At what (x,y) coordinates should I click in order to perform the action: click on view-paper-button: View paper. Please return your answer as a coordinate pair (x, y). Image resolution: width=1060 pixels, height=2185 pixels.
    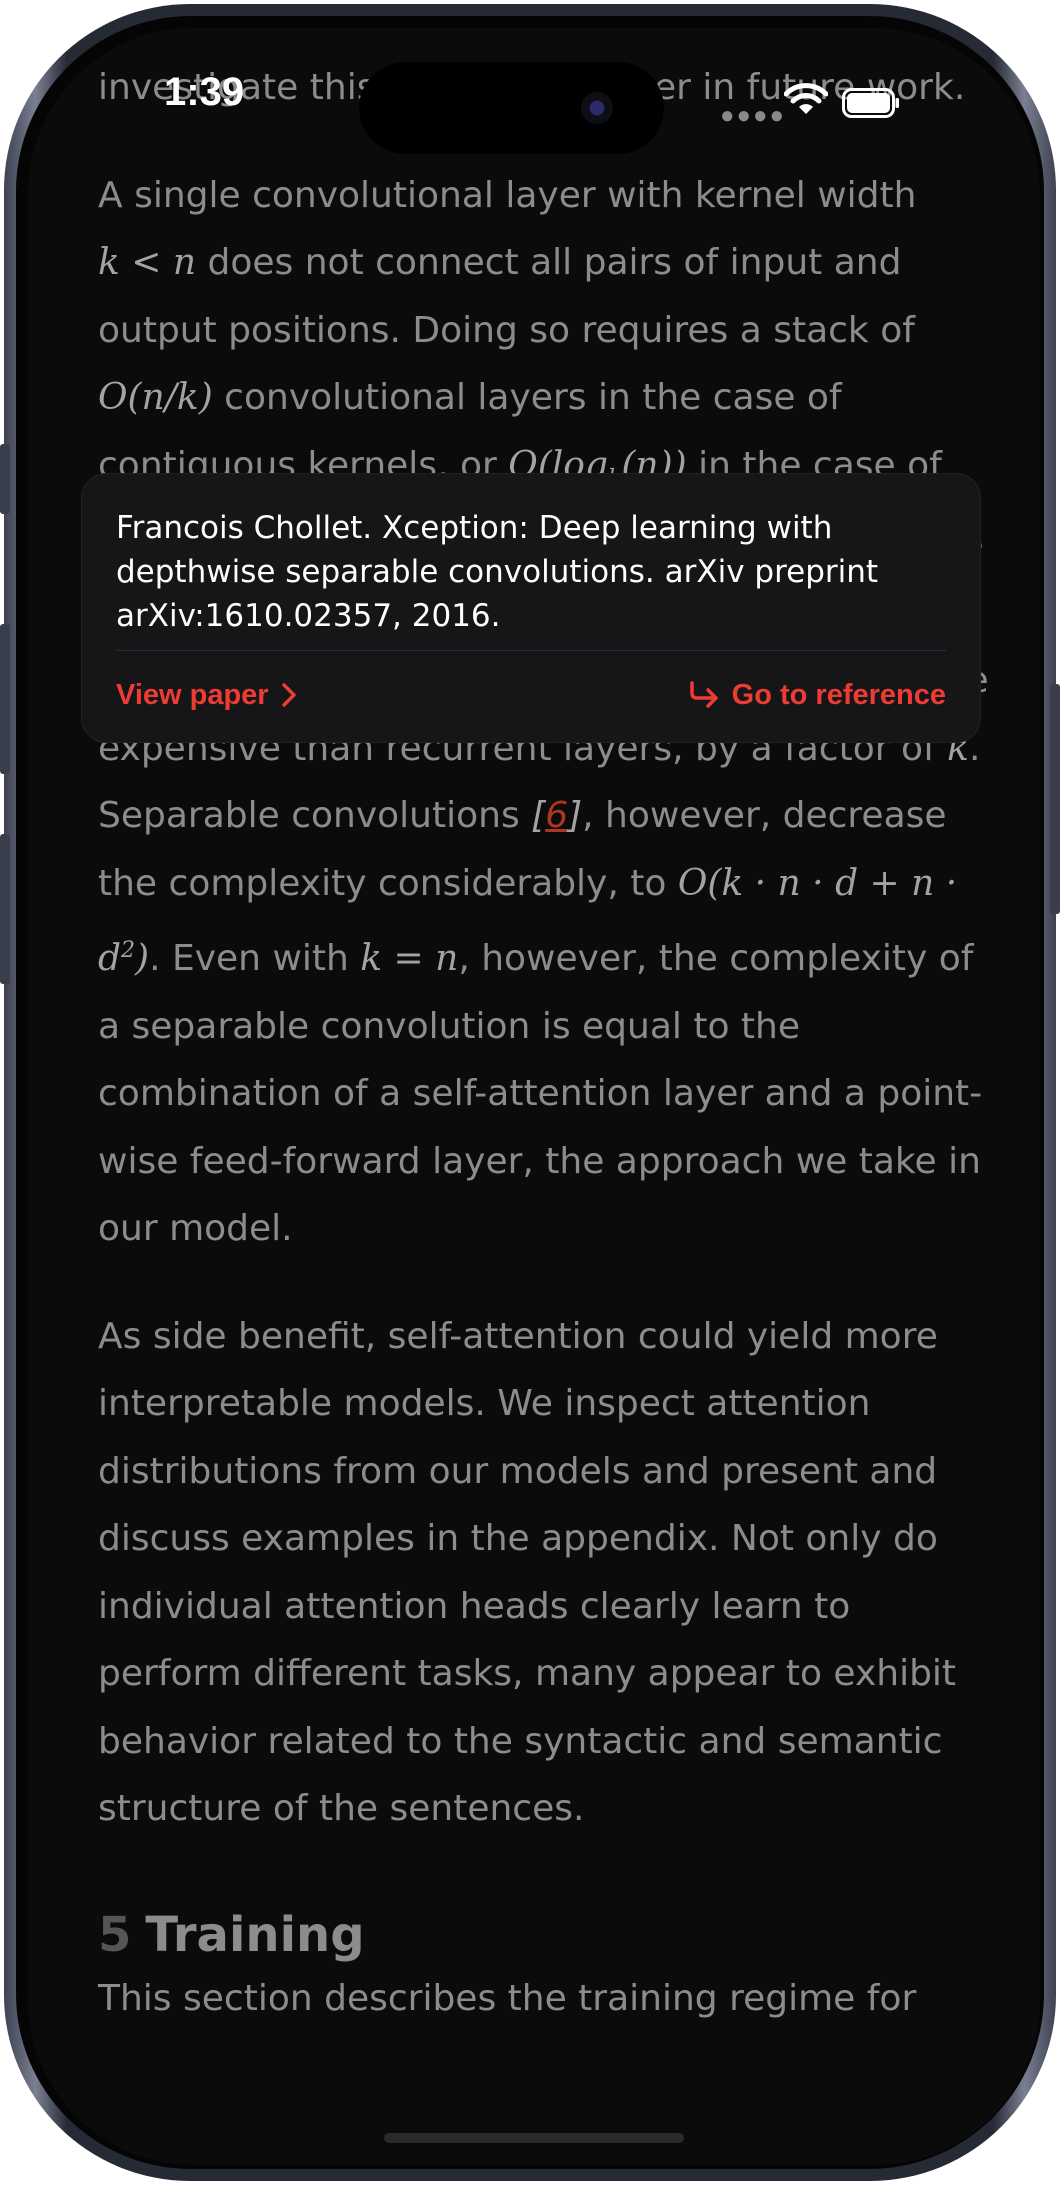
    Looking at the image, I should click on (206, 695).